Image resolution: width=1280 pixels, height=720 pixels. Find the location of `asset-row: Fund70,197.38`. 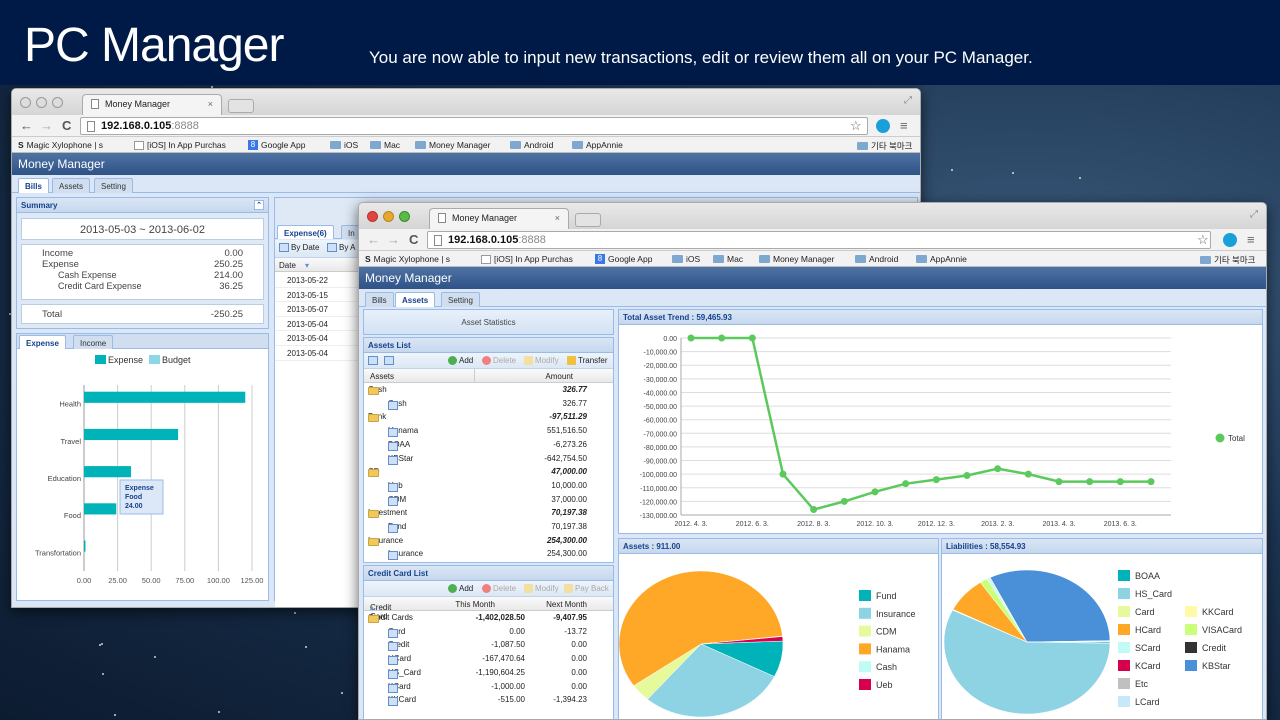

asset-row: Fund70,197.38 is located at coordinates (488, 527).